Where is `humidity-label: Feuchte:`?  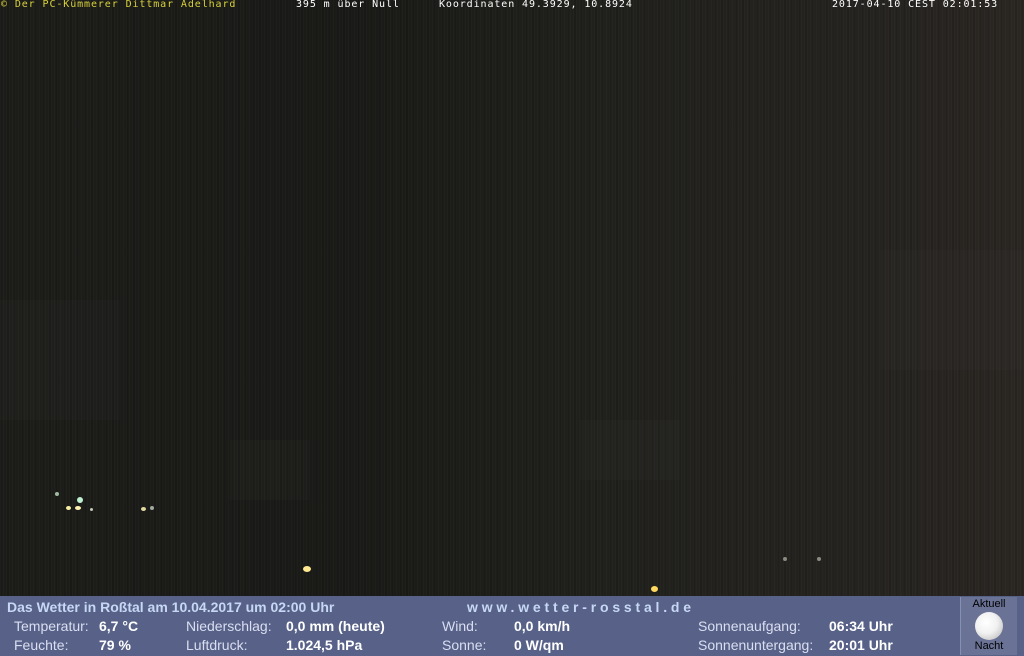
humidity-label: Feuchte: is located at coordinates (41, 645).